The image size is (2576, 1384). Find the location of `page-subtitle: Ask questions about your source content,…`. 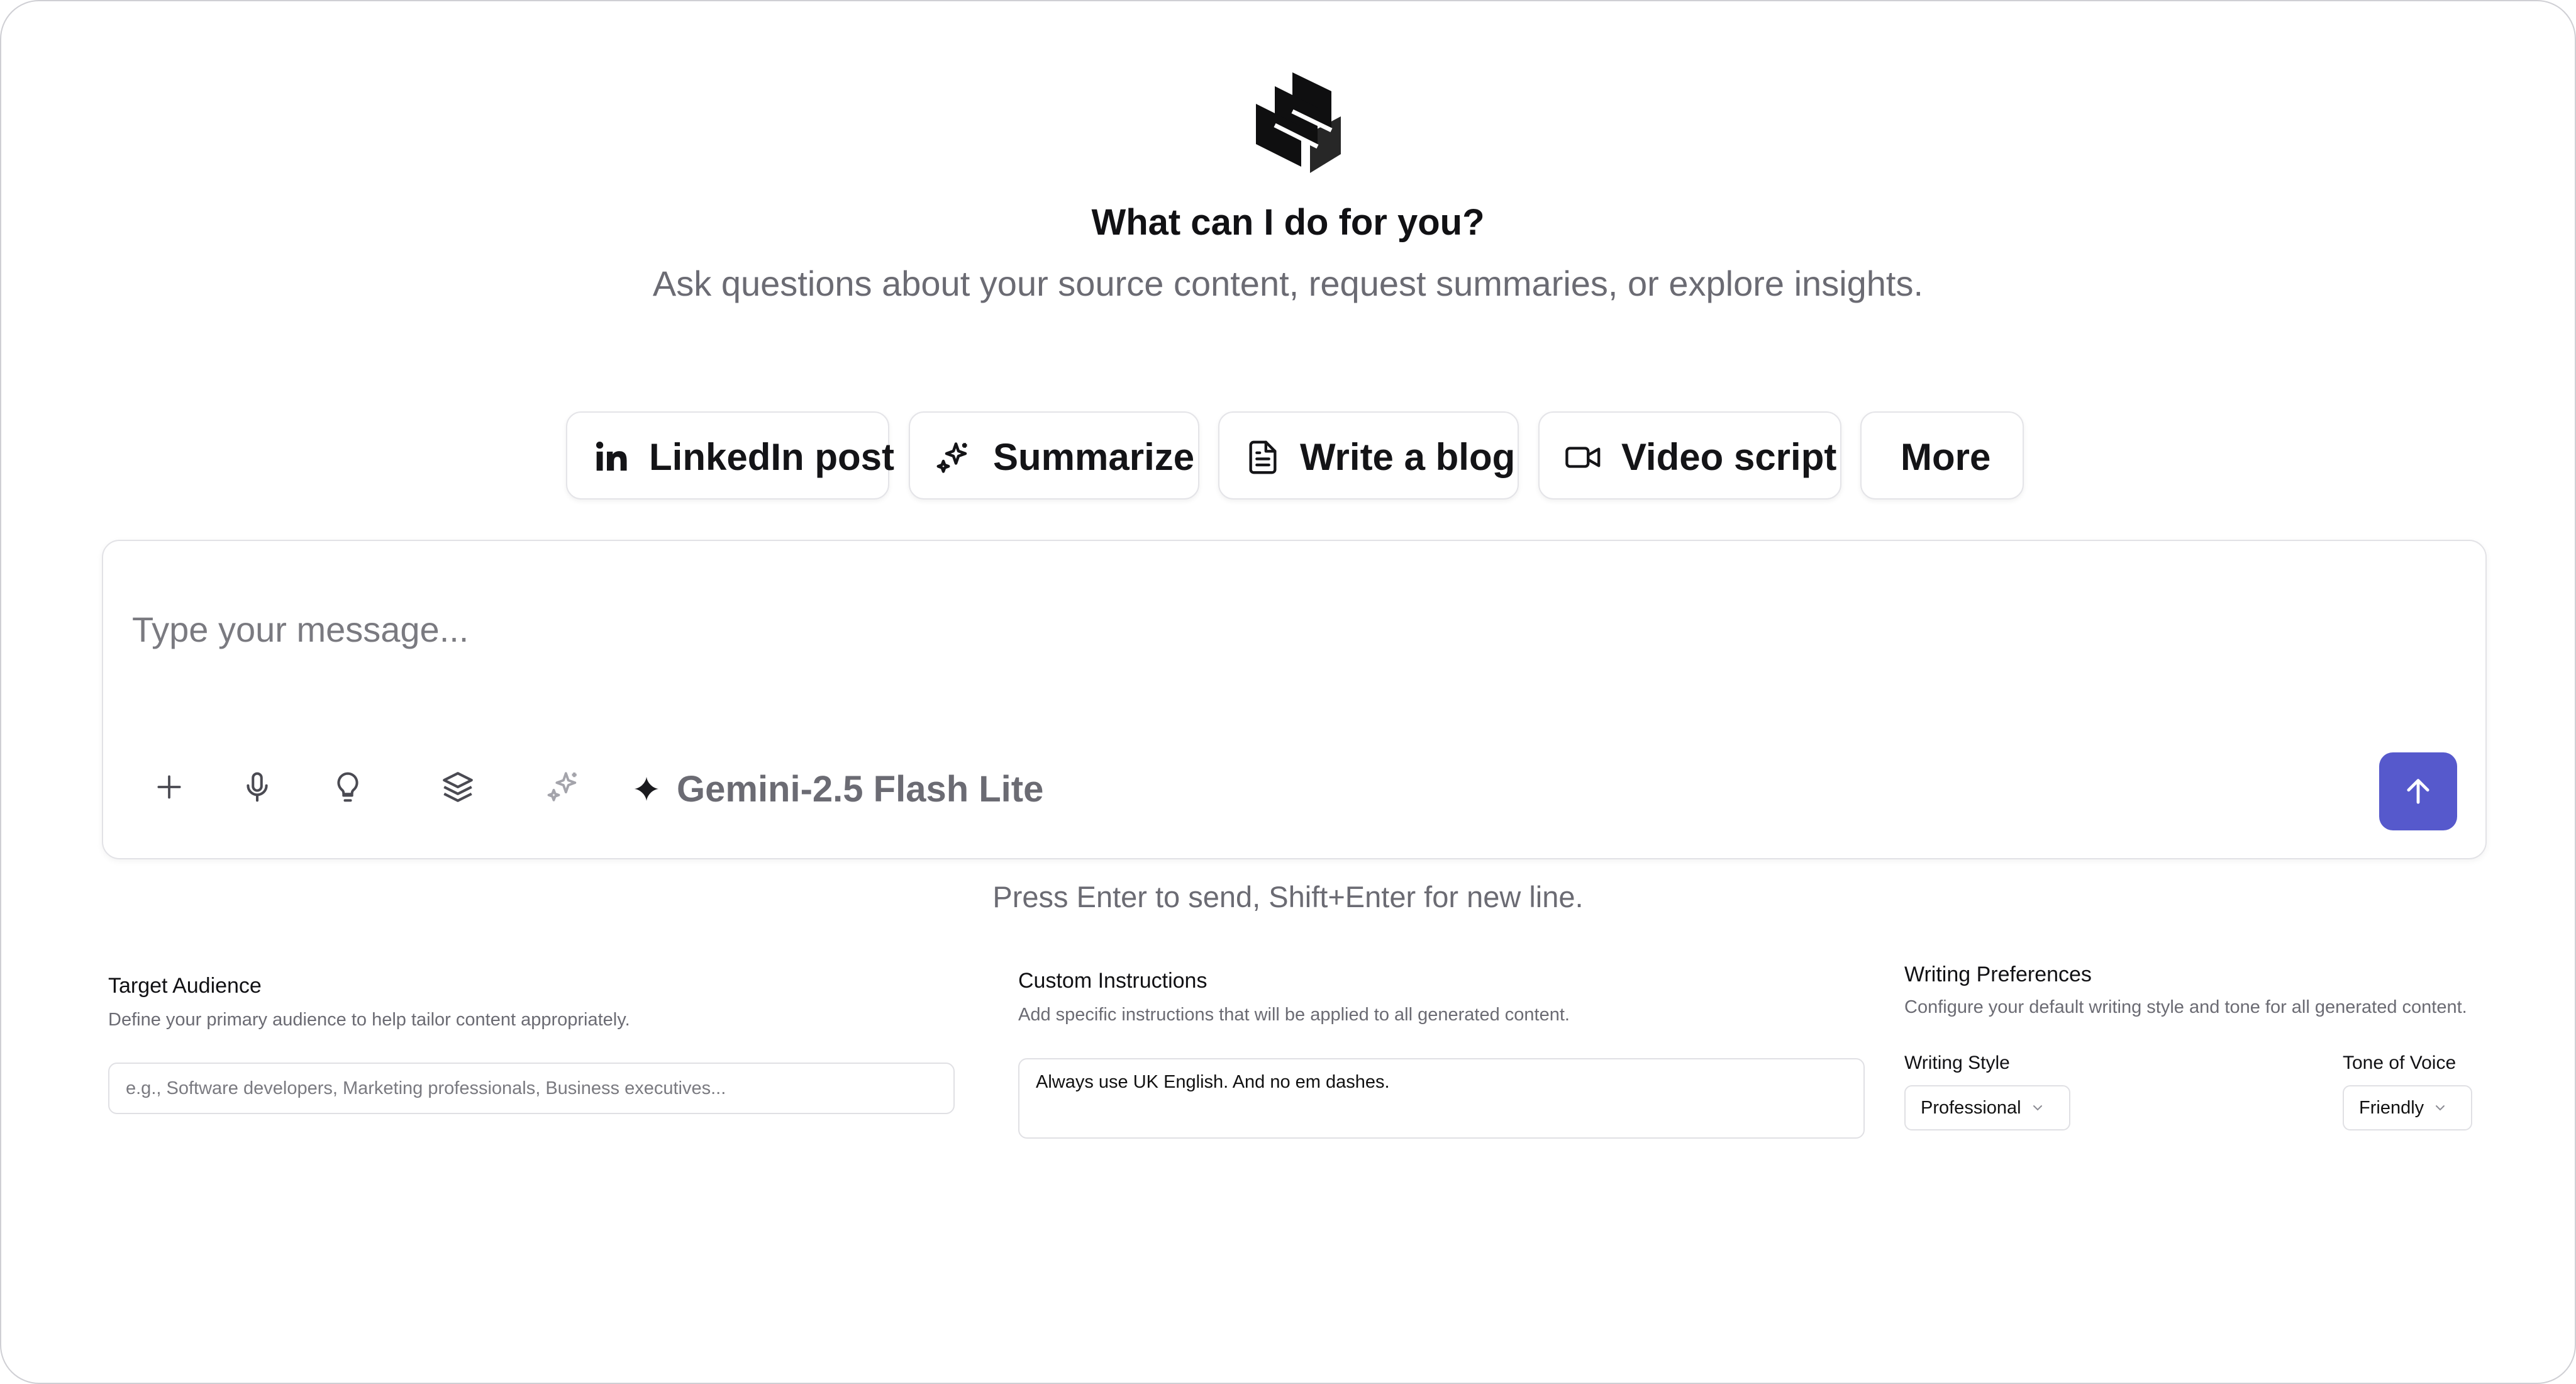

page-subtitle: Ask questions about your source content,… is located at coordinates (1288, 283).